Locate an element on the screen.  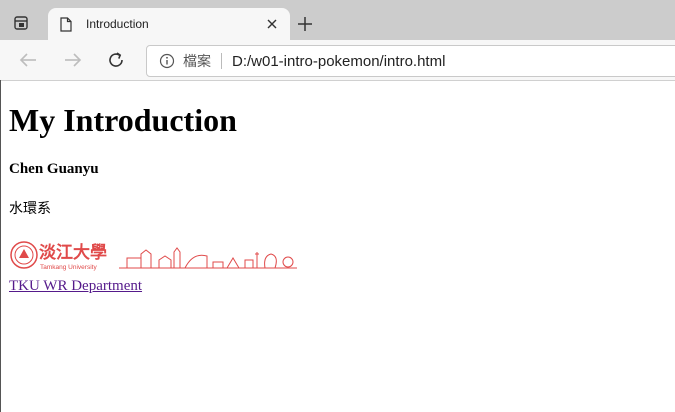
tku-seal-icon is located at coordinates (24, 255).